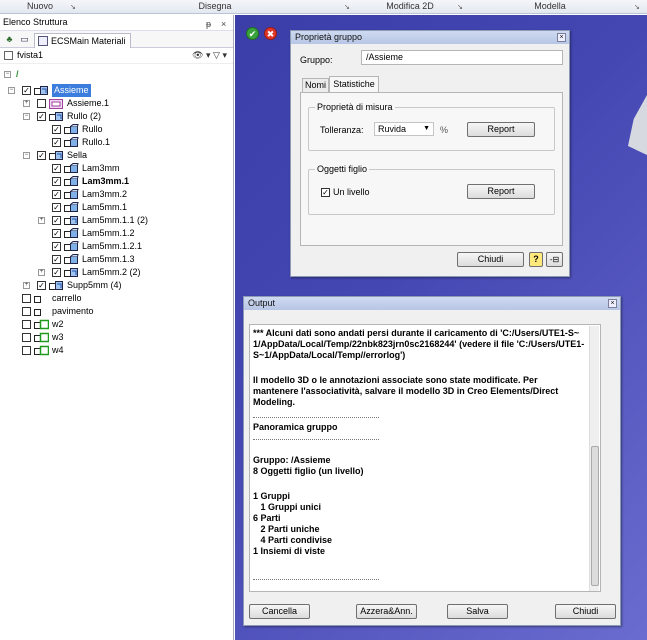 The width and height of the screenshot is (647, 640). What do you see at coordinates (550, 7) in the screenshot?
I see `ribbon-group-modella: Modella` at bounding box center [550, 7].